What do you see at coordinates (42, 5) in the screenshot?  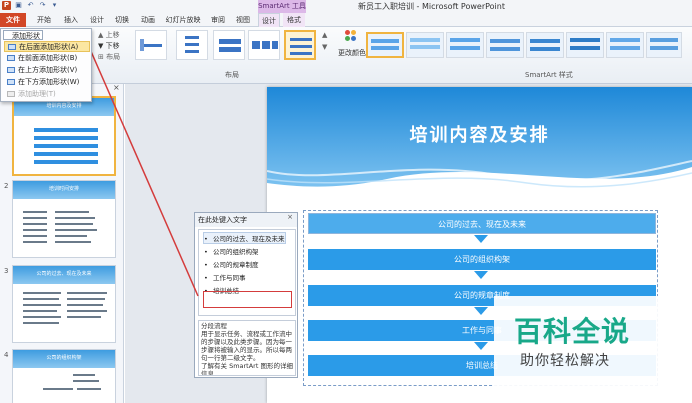 I see `redo-icon: ↷` at bounding box center [42, 5].